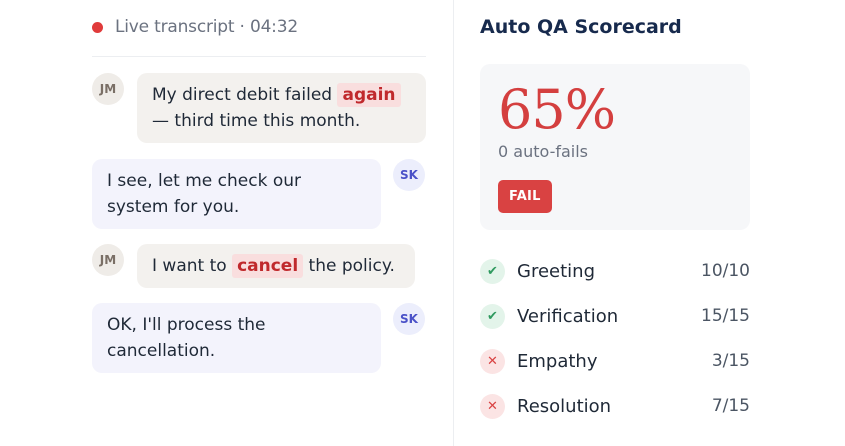 The width and height of the screenshot is (845, 446). Describe the element at coordinates (730, 406) in the screenshot. I see `criterion-score: 7/15` at that location.